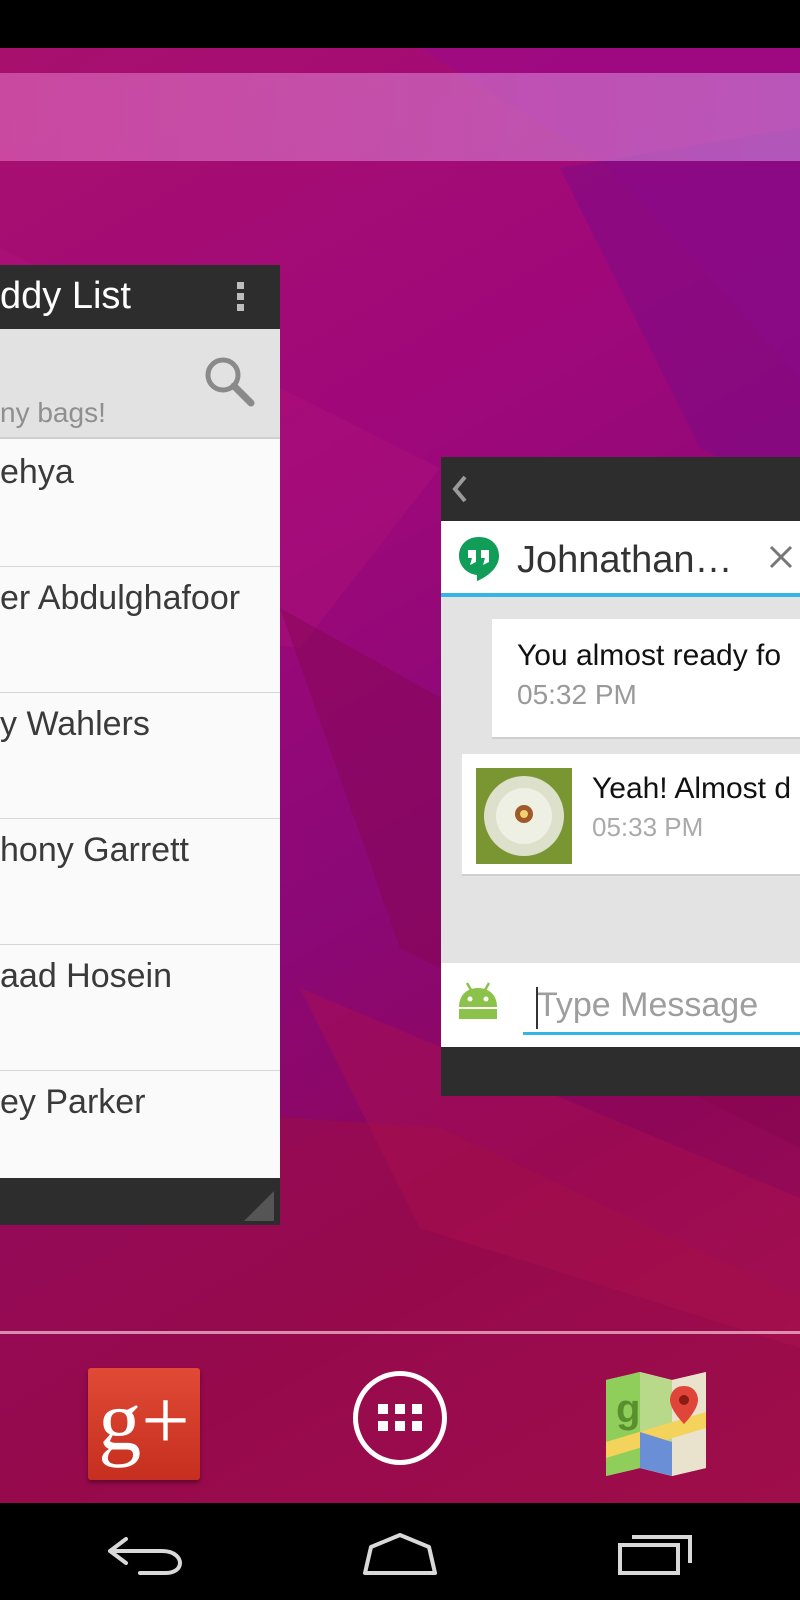 The height and width of the screenshot is (1600, 800). Describe the element at coordinates (86, 976) in the screenshot. I see `contact-name: aad Hosein` at that location.